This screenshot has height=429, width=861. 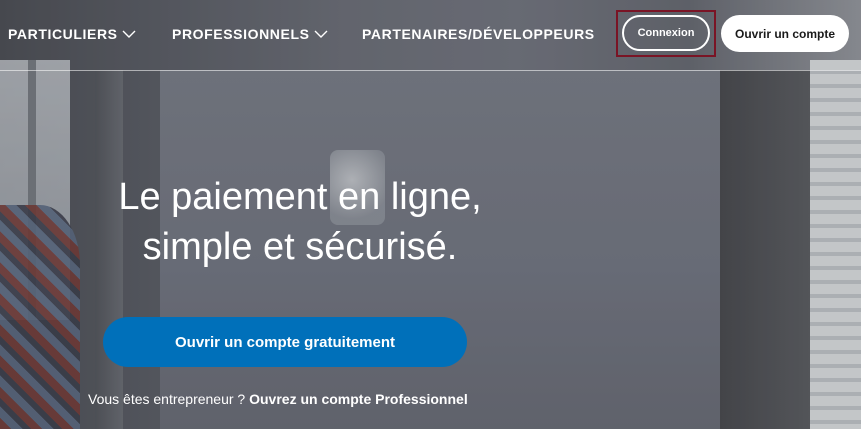 What do you see at coordinates (63, 34) in the screenshot?
I see `nav-item-label: PARTICULIERS` at bounding box center [63, 34].